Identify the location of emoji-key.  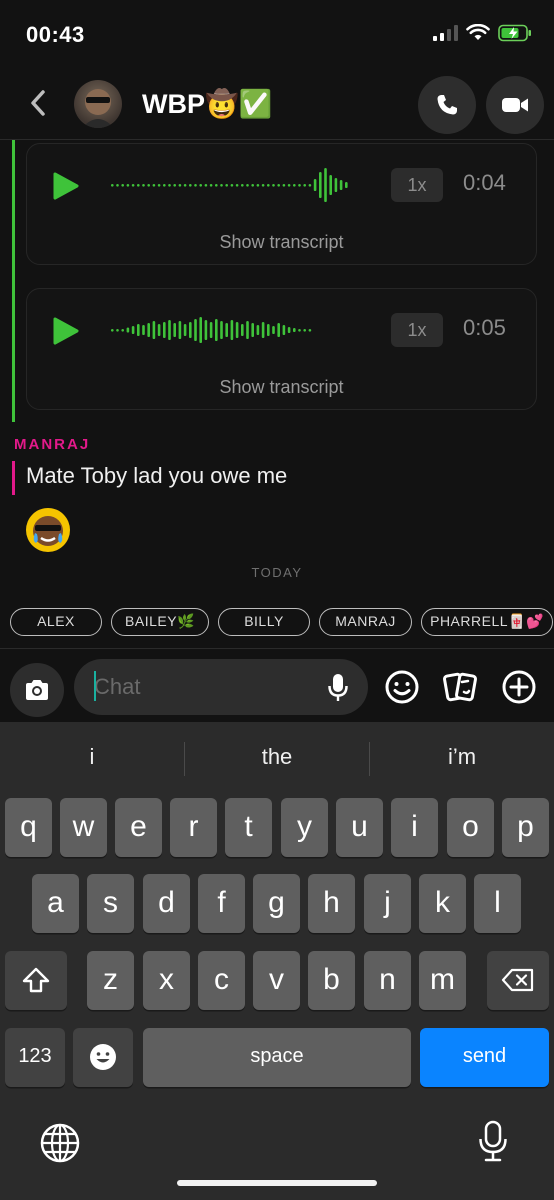
(103, 1057).